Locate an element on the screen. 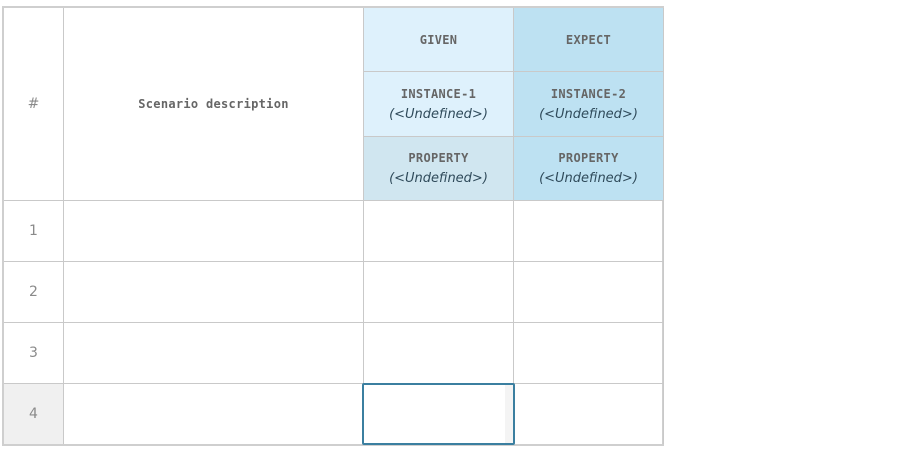  row-number: 3 is located at coordinates (33, 353).